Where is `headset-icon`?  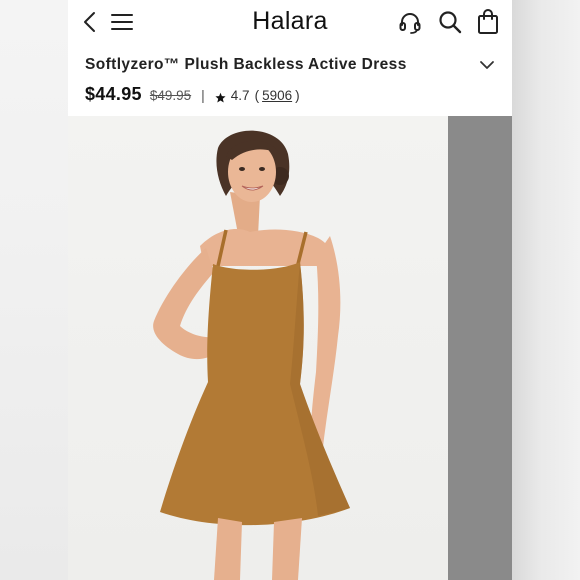 headset-icon is located at coordinates (410, 23).